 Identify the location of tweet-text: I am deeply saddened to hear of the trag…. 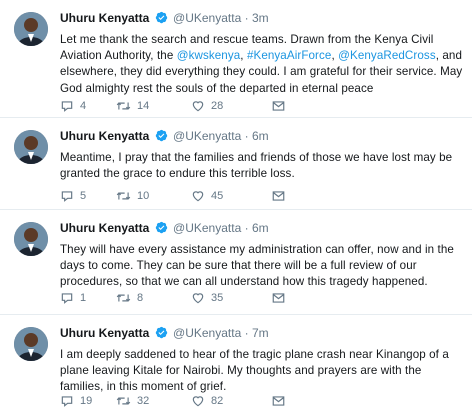
(262, 371).